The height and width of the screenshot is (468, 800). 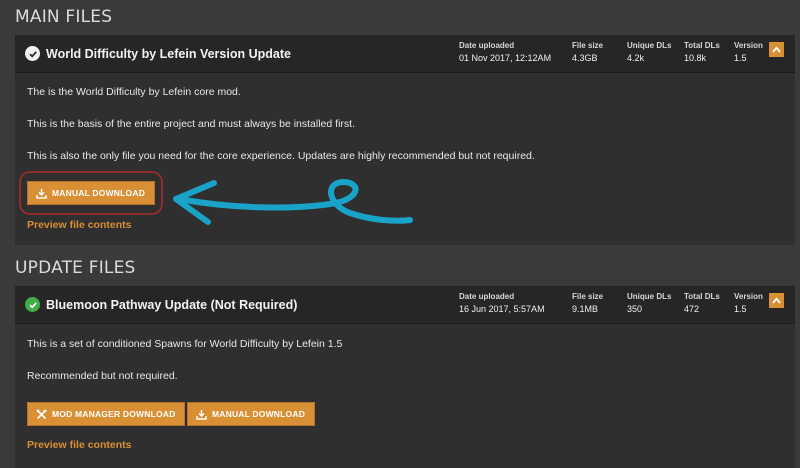 I want to click on mod-manager-download-button: MOD MANAGER DOWNLOAD, so click(x=106, y=414).